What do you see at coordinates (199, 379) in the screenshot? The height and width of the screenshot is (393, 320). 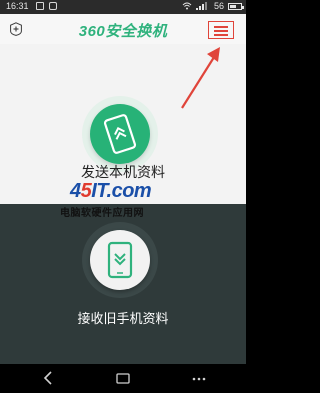 I see `more-icon` at bounding box center [199, 379].